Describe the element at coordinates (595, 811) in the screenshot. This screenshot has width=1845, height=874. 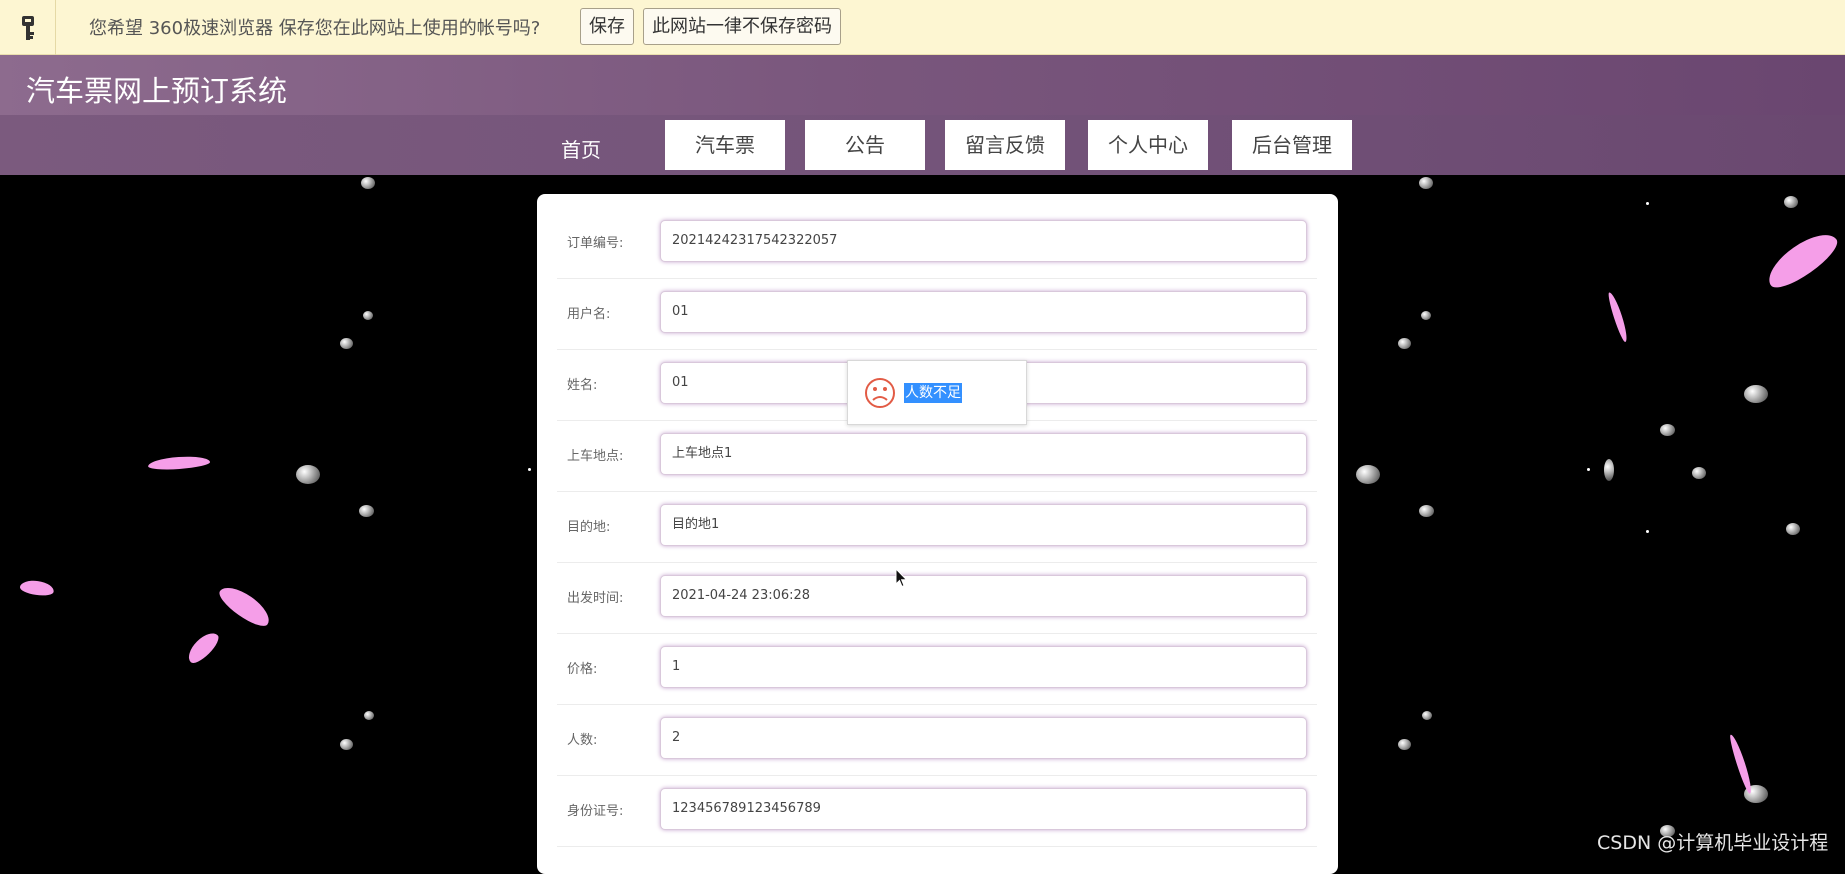
I see `id-number-label: 身份证号:` at that location.